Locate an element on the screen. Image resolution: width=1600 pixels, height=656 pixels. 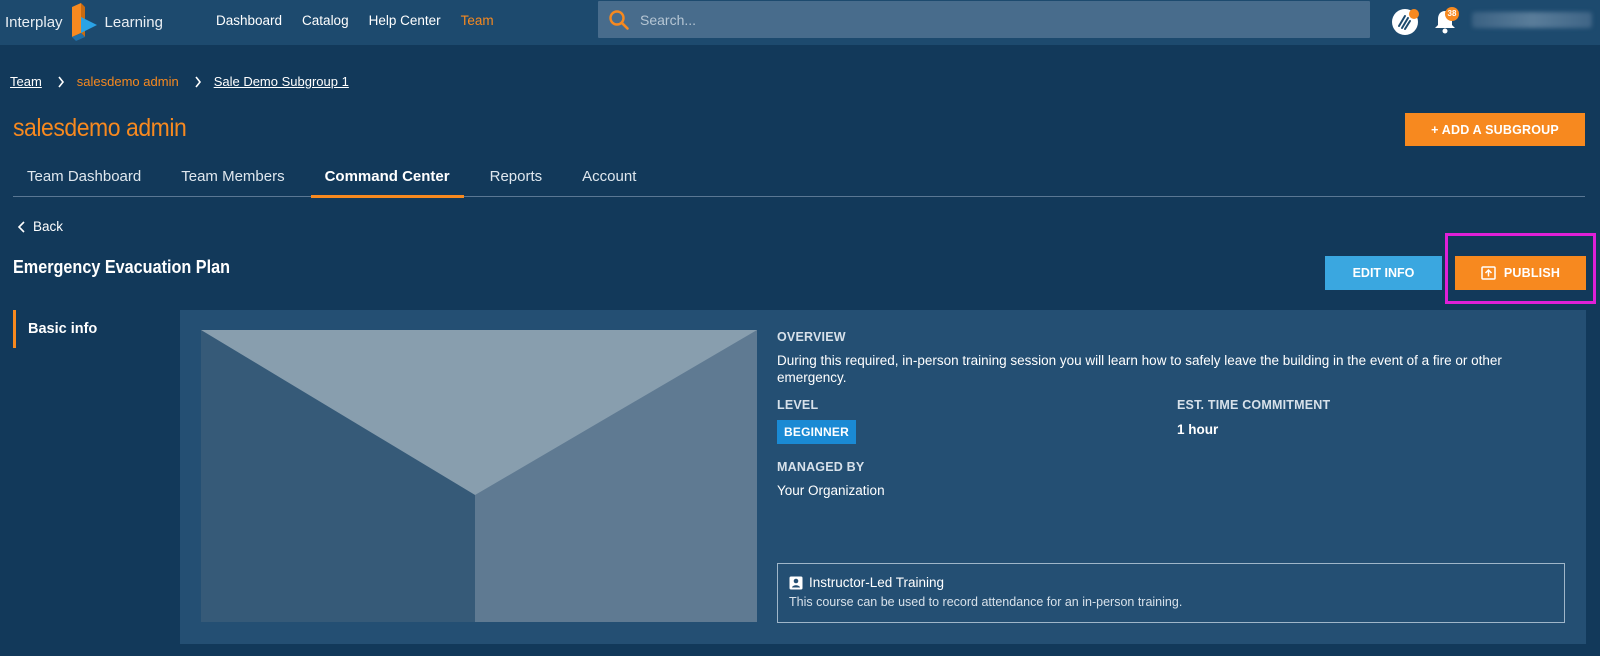
back-link: Back is located at coordinates (40, 226).